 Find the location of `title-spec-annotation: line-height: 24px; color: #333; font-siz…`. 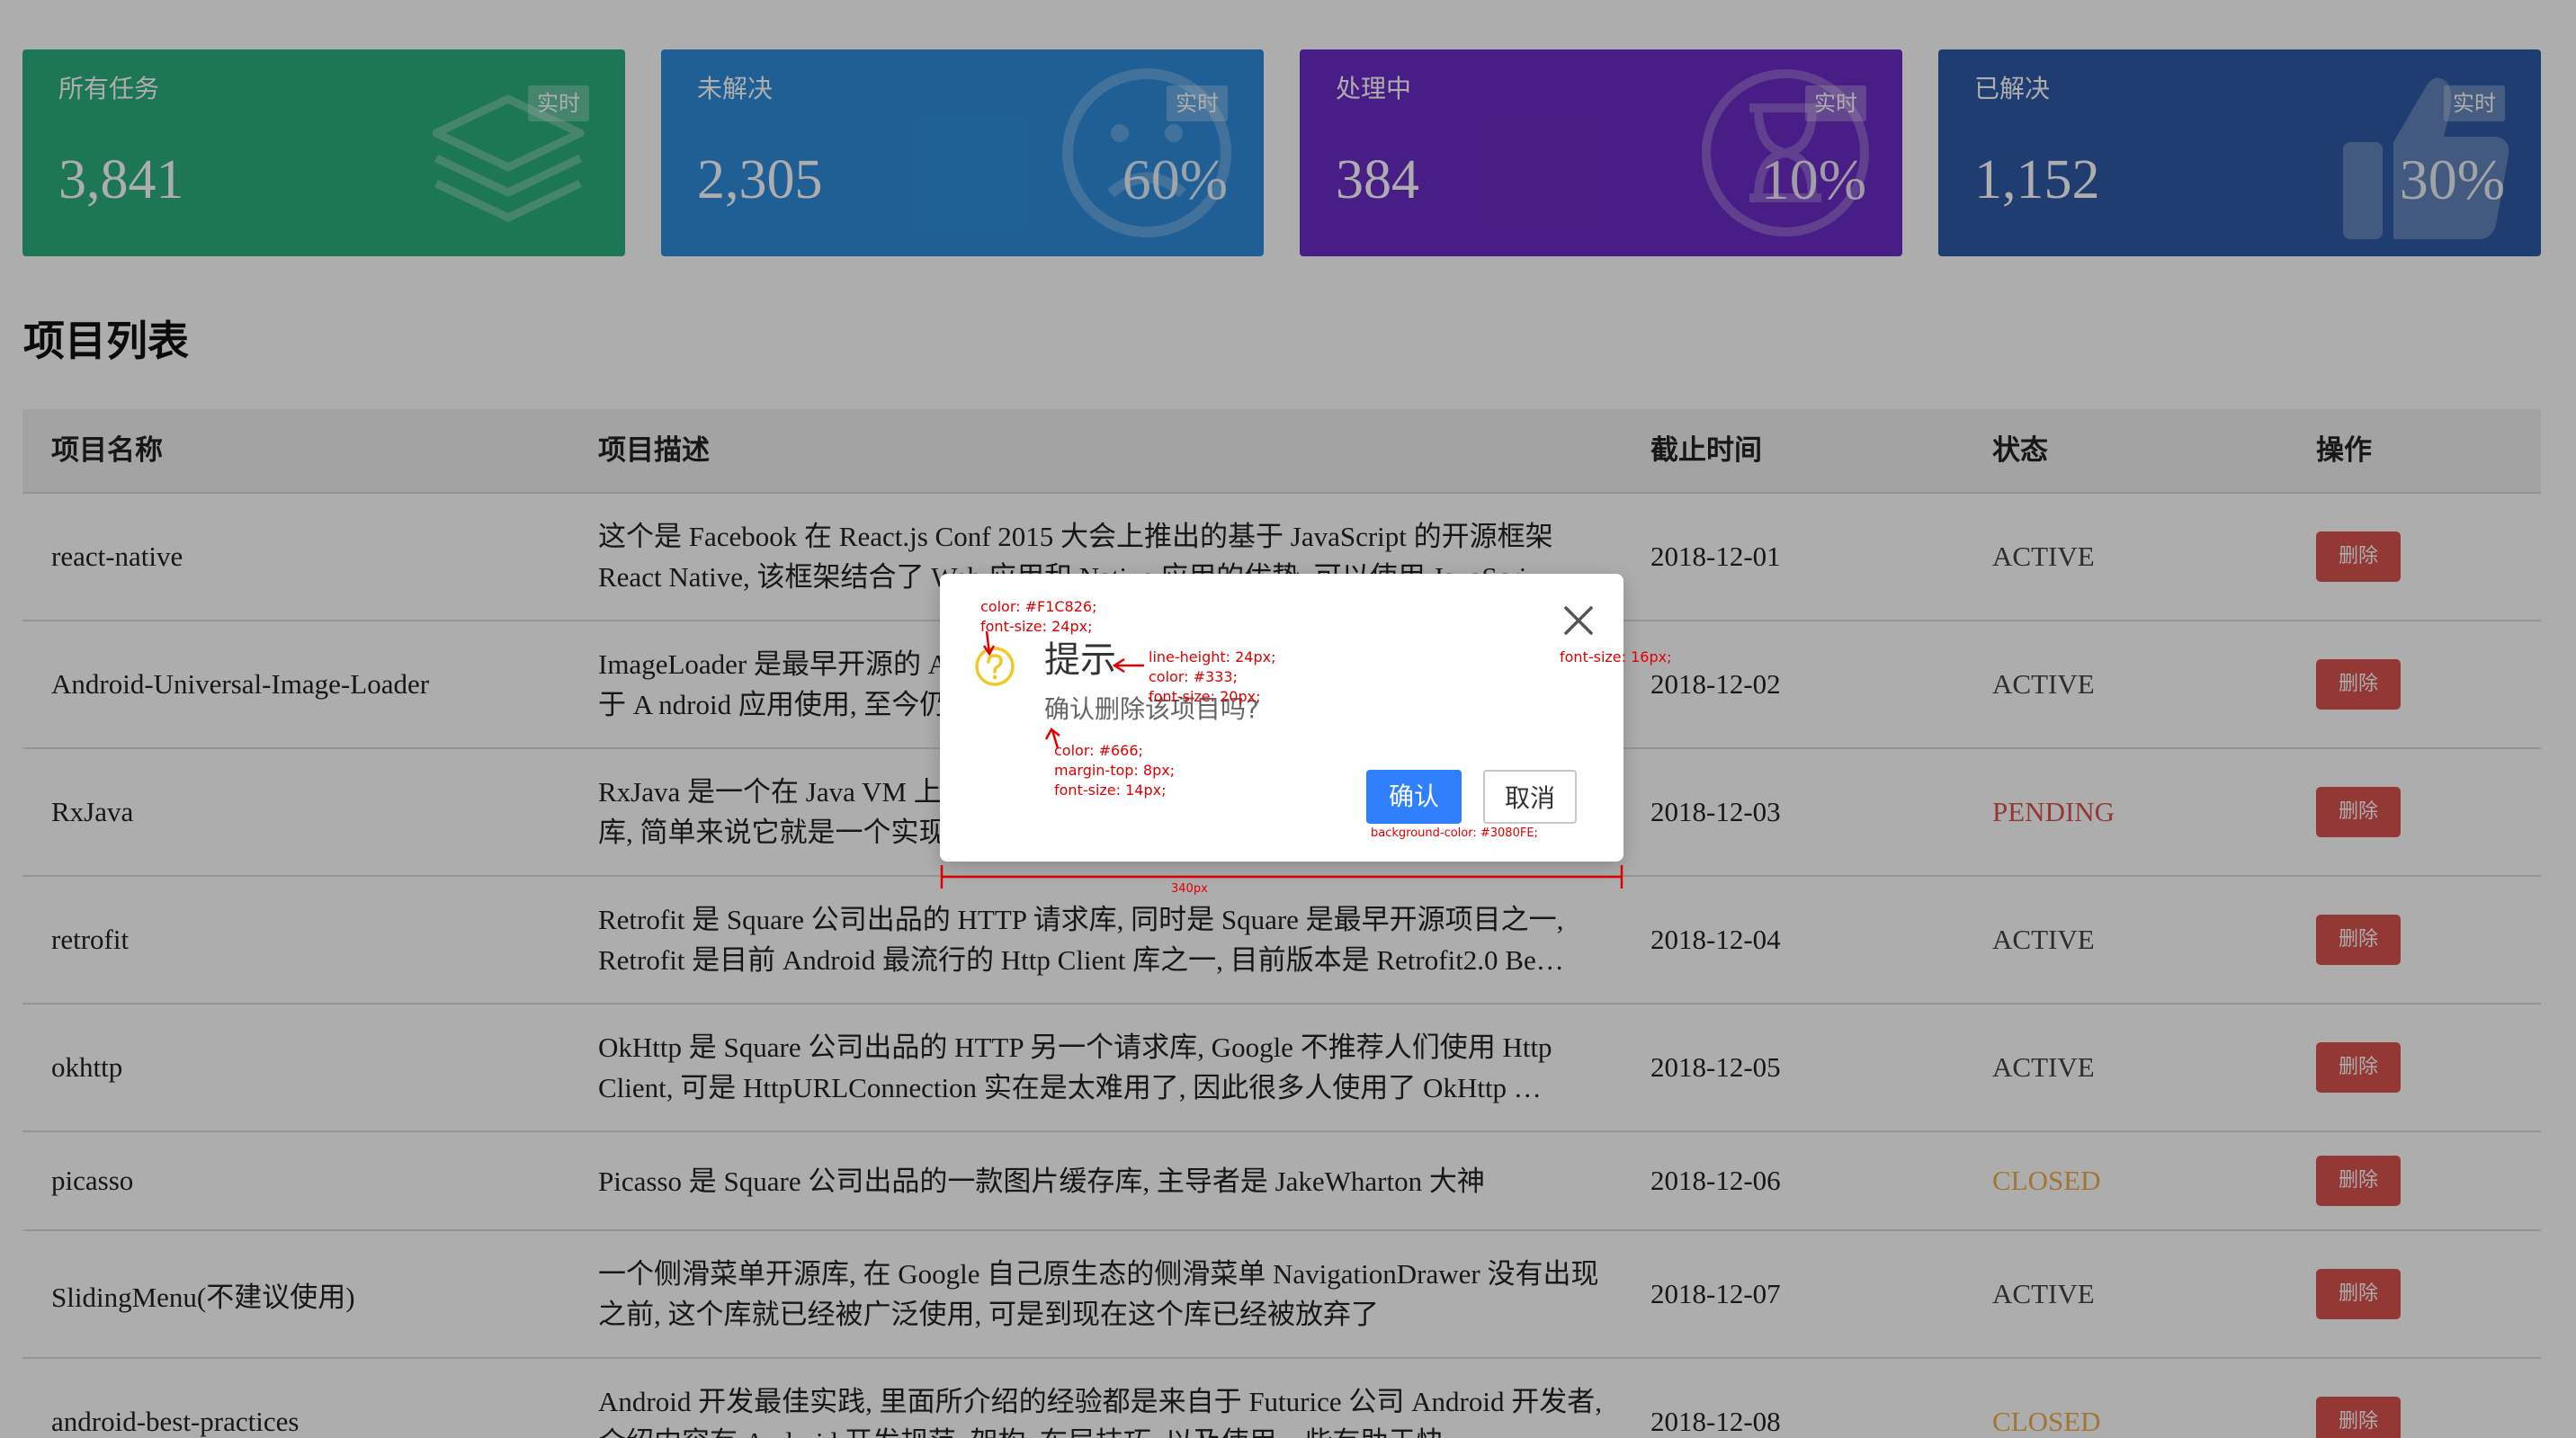

title-spec-annotation: line-height: 24px; color: #333; font-siz… is located at coordinates (1212, 676).